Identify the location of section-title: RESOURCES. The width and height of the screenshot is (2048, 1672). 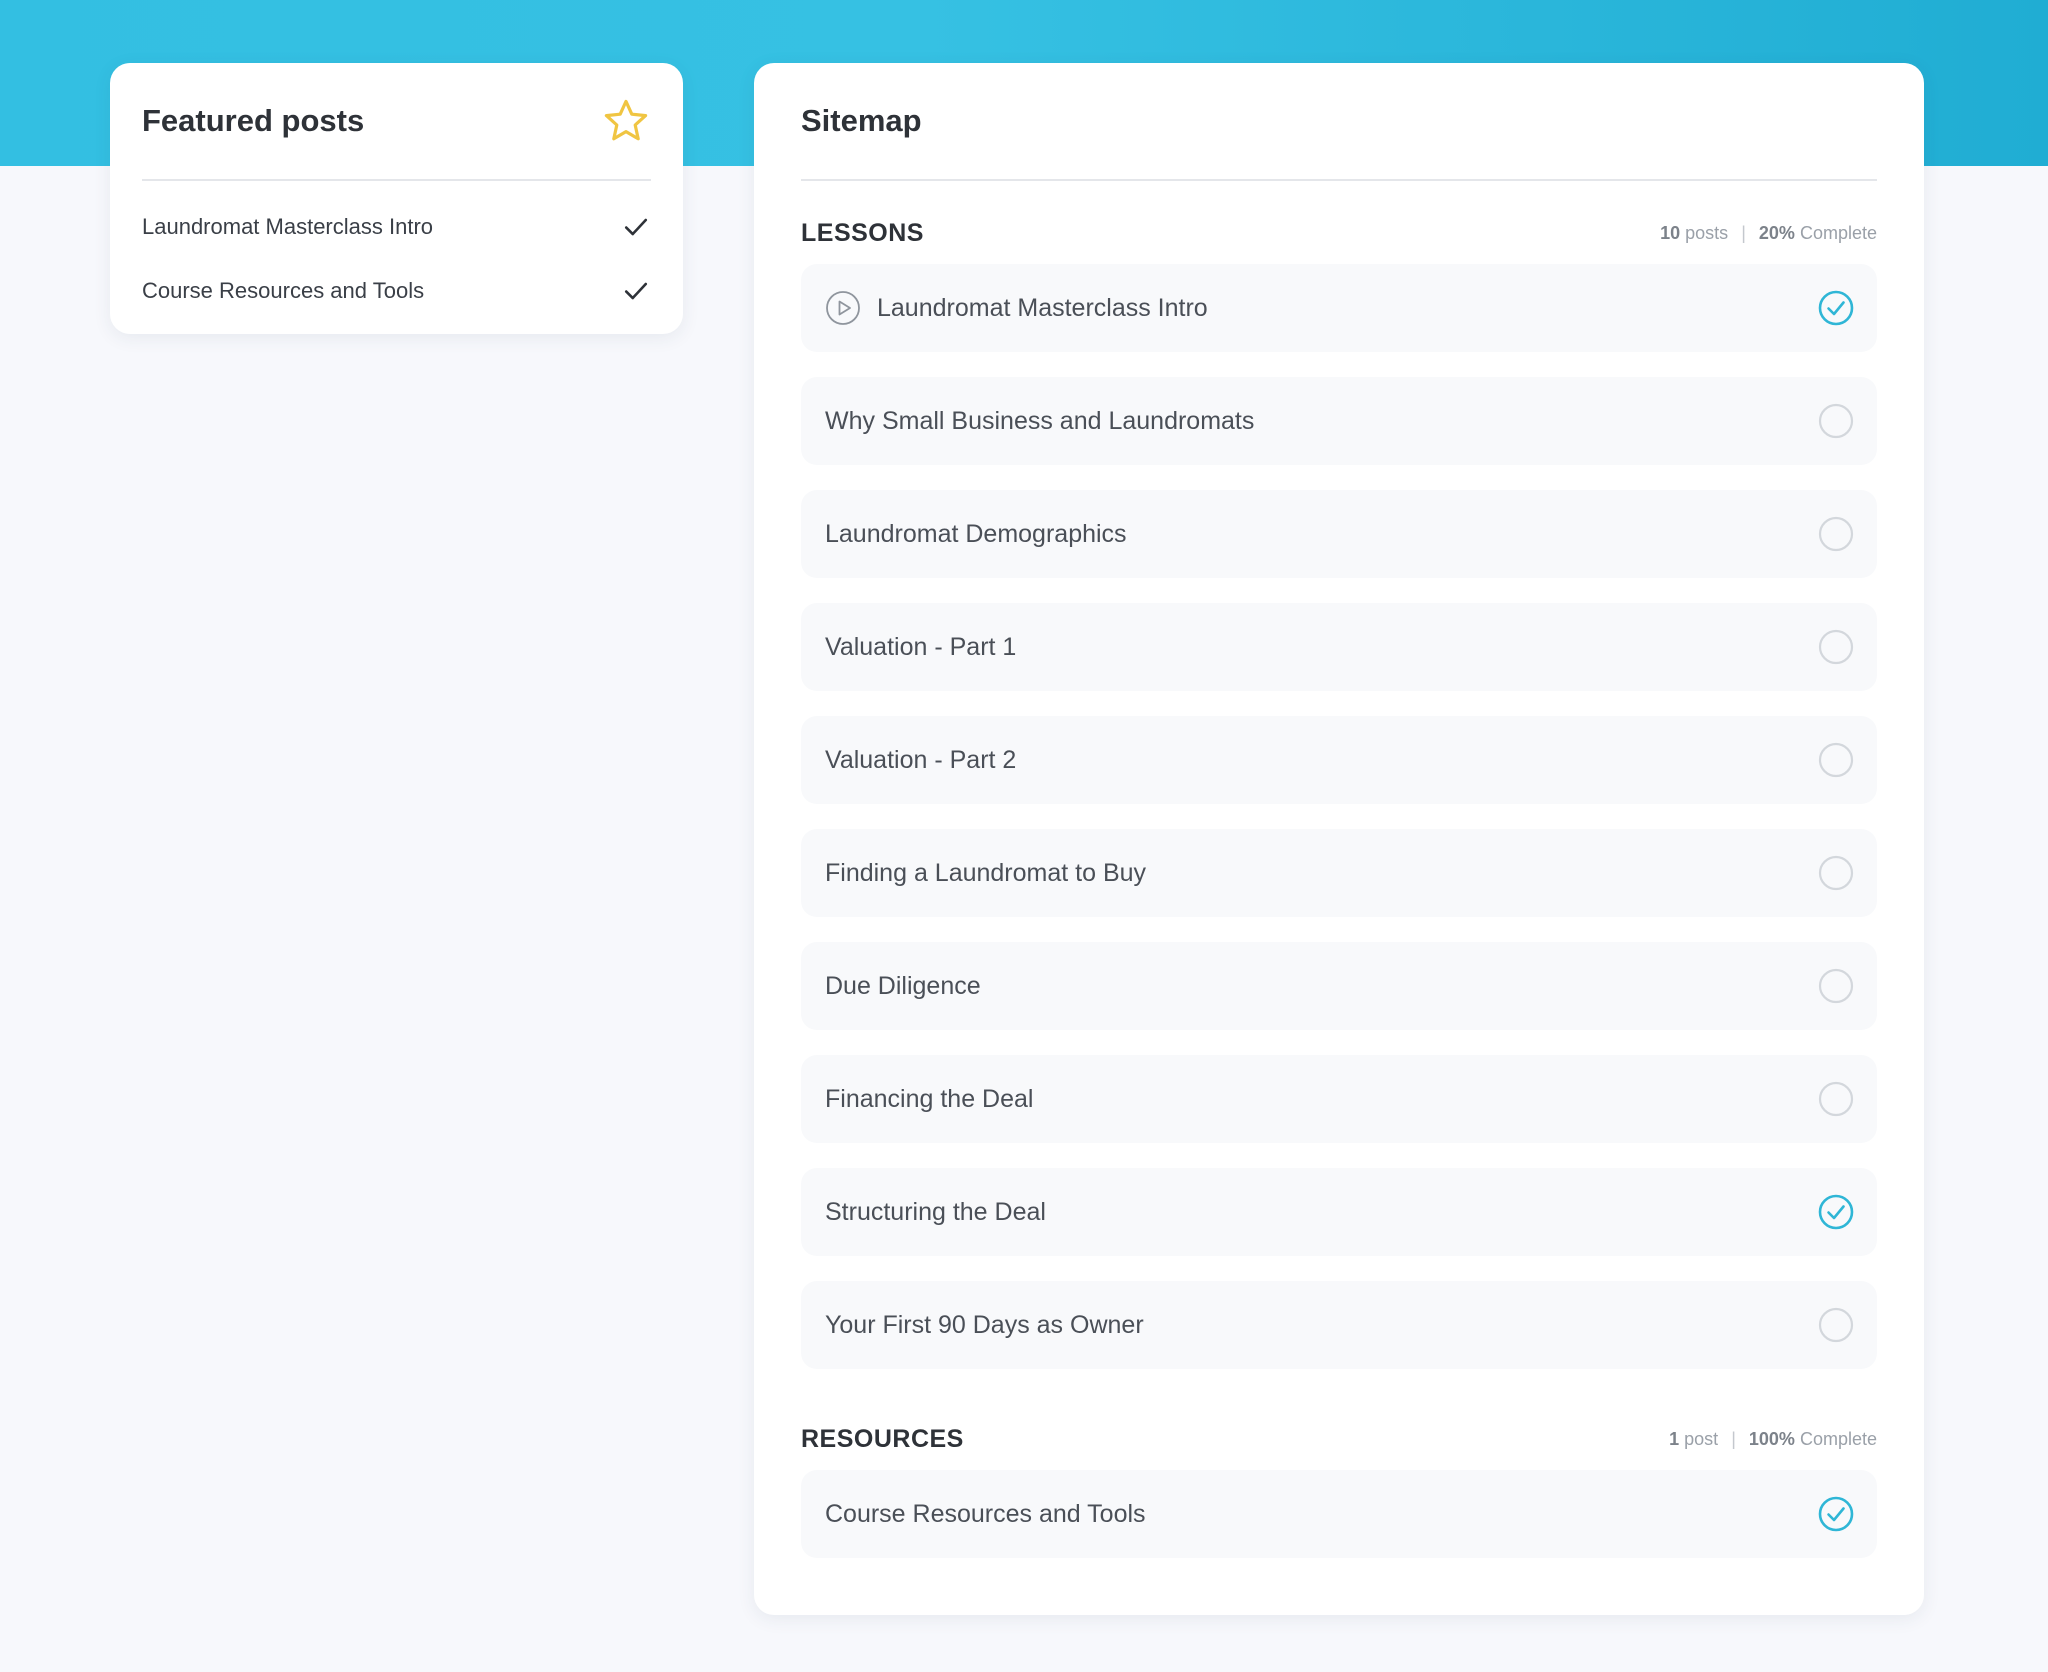
(882, 1438).